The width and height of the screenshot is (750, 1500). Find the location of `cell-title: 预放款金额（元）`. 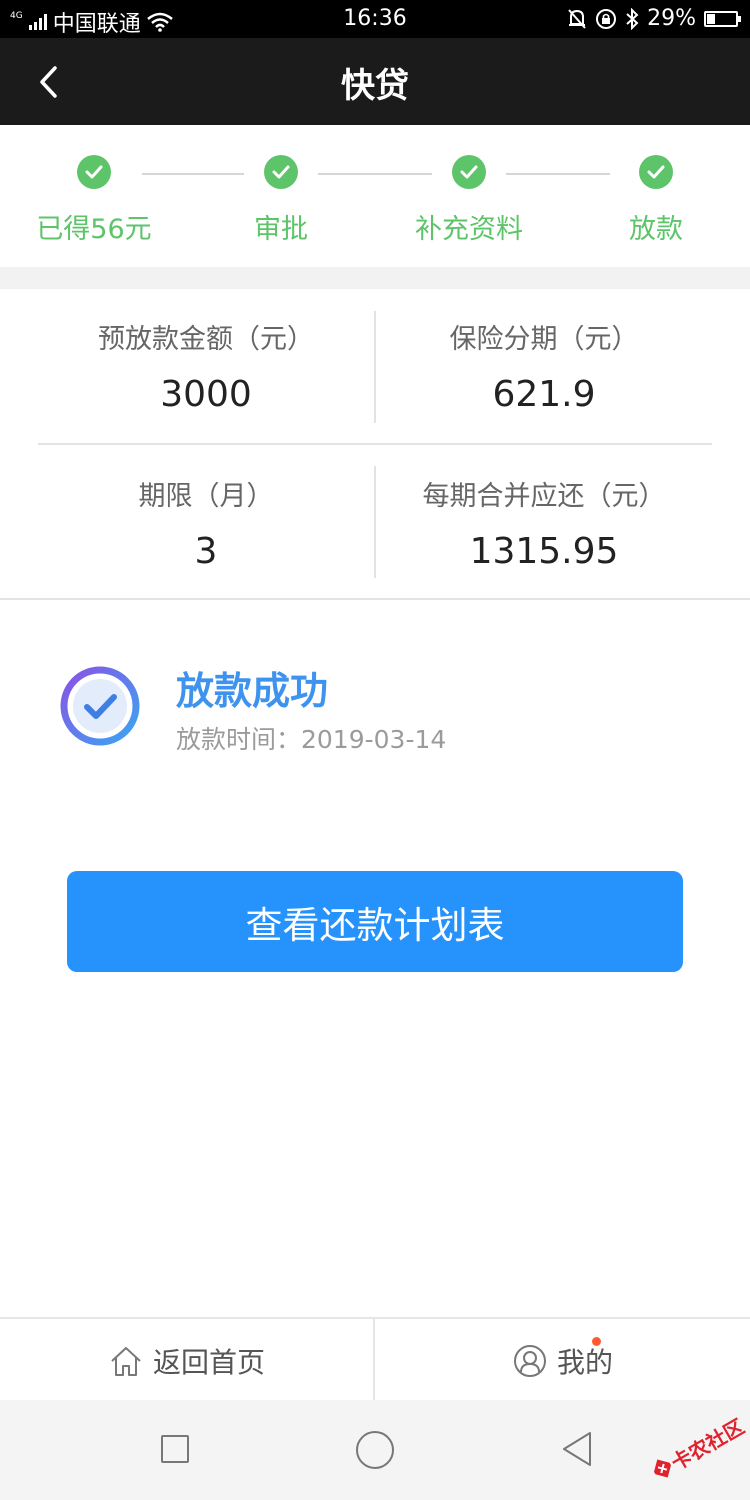

cell-title: 预放款金额（元） is located at coordinates (206, 339).